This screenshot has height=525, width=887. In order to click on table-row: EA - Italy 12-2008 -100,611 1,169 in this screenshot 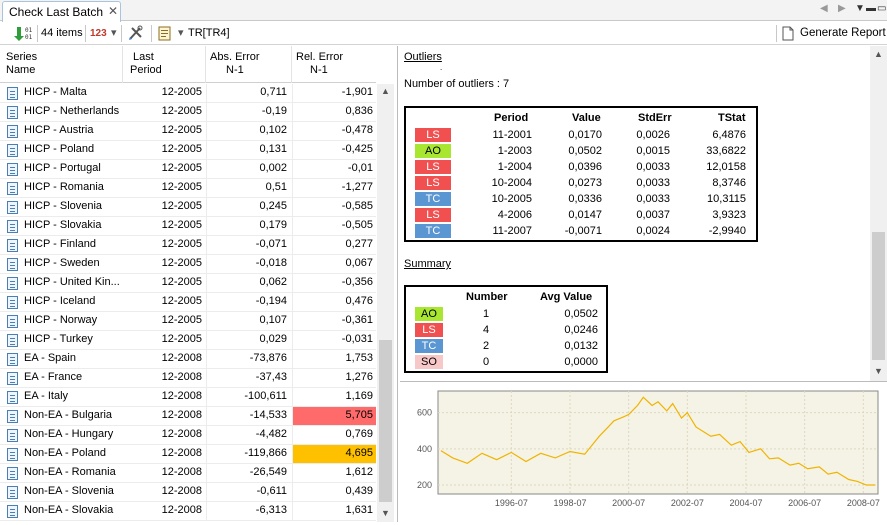, I will do `click(188, 397)`.